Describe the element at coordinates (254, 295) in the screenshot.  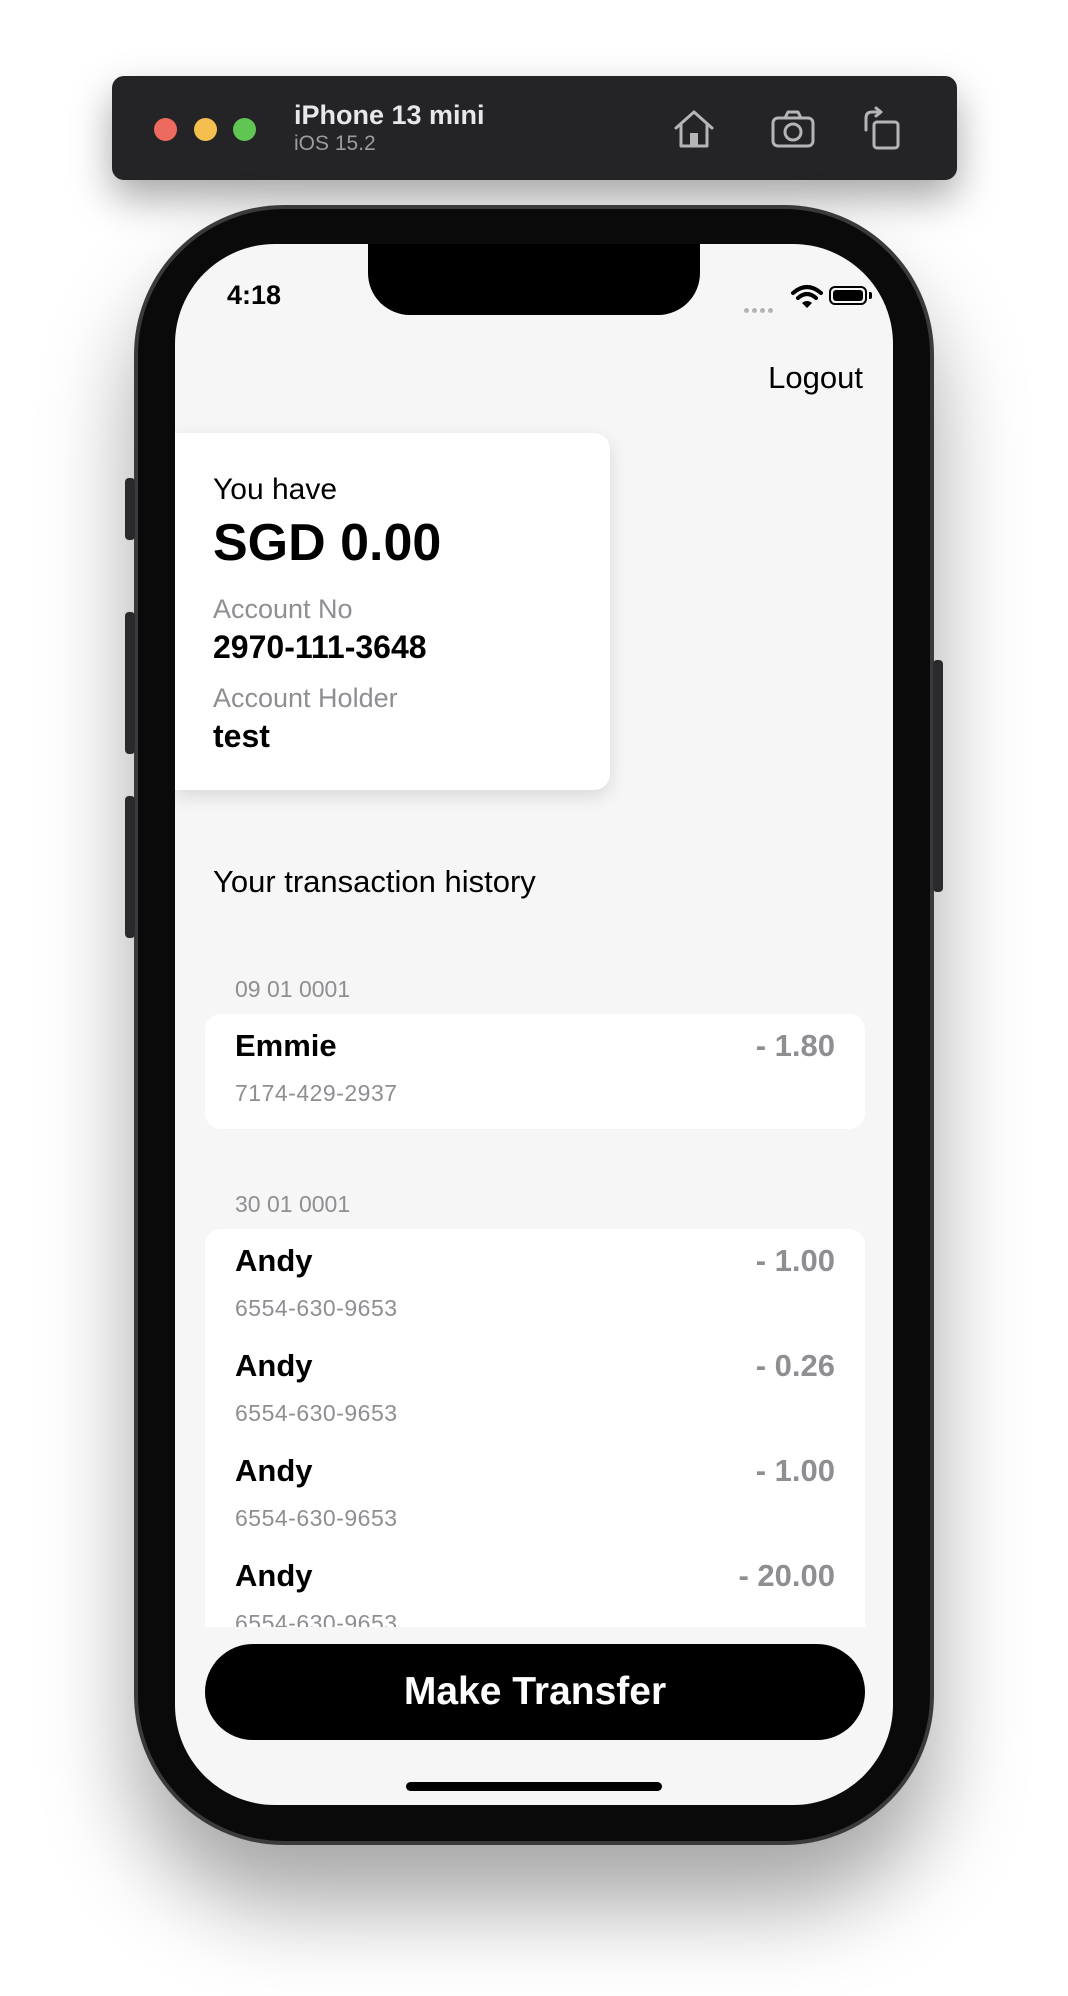
I see `status-time: 4:18` at that location.